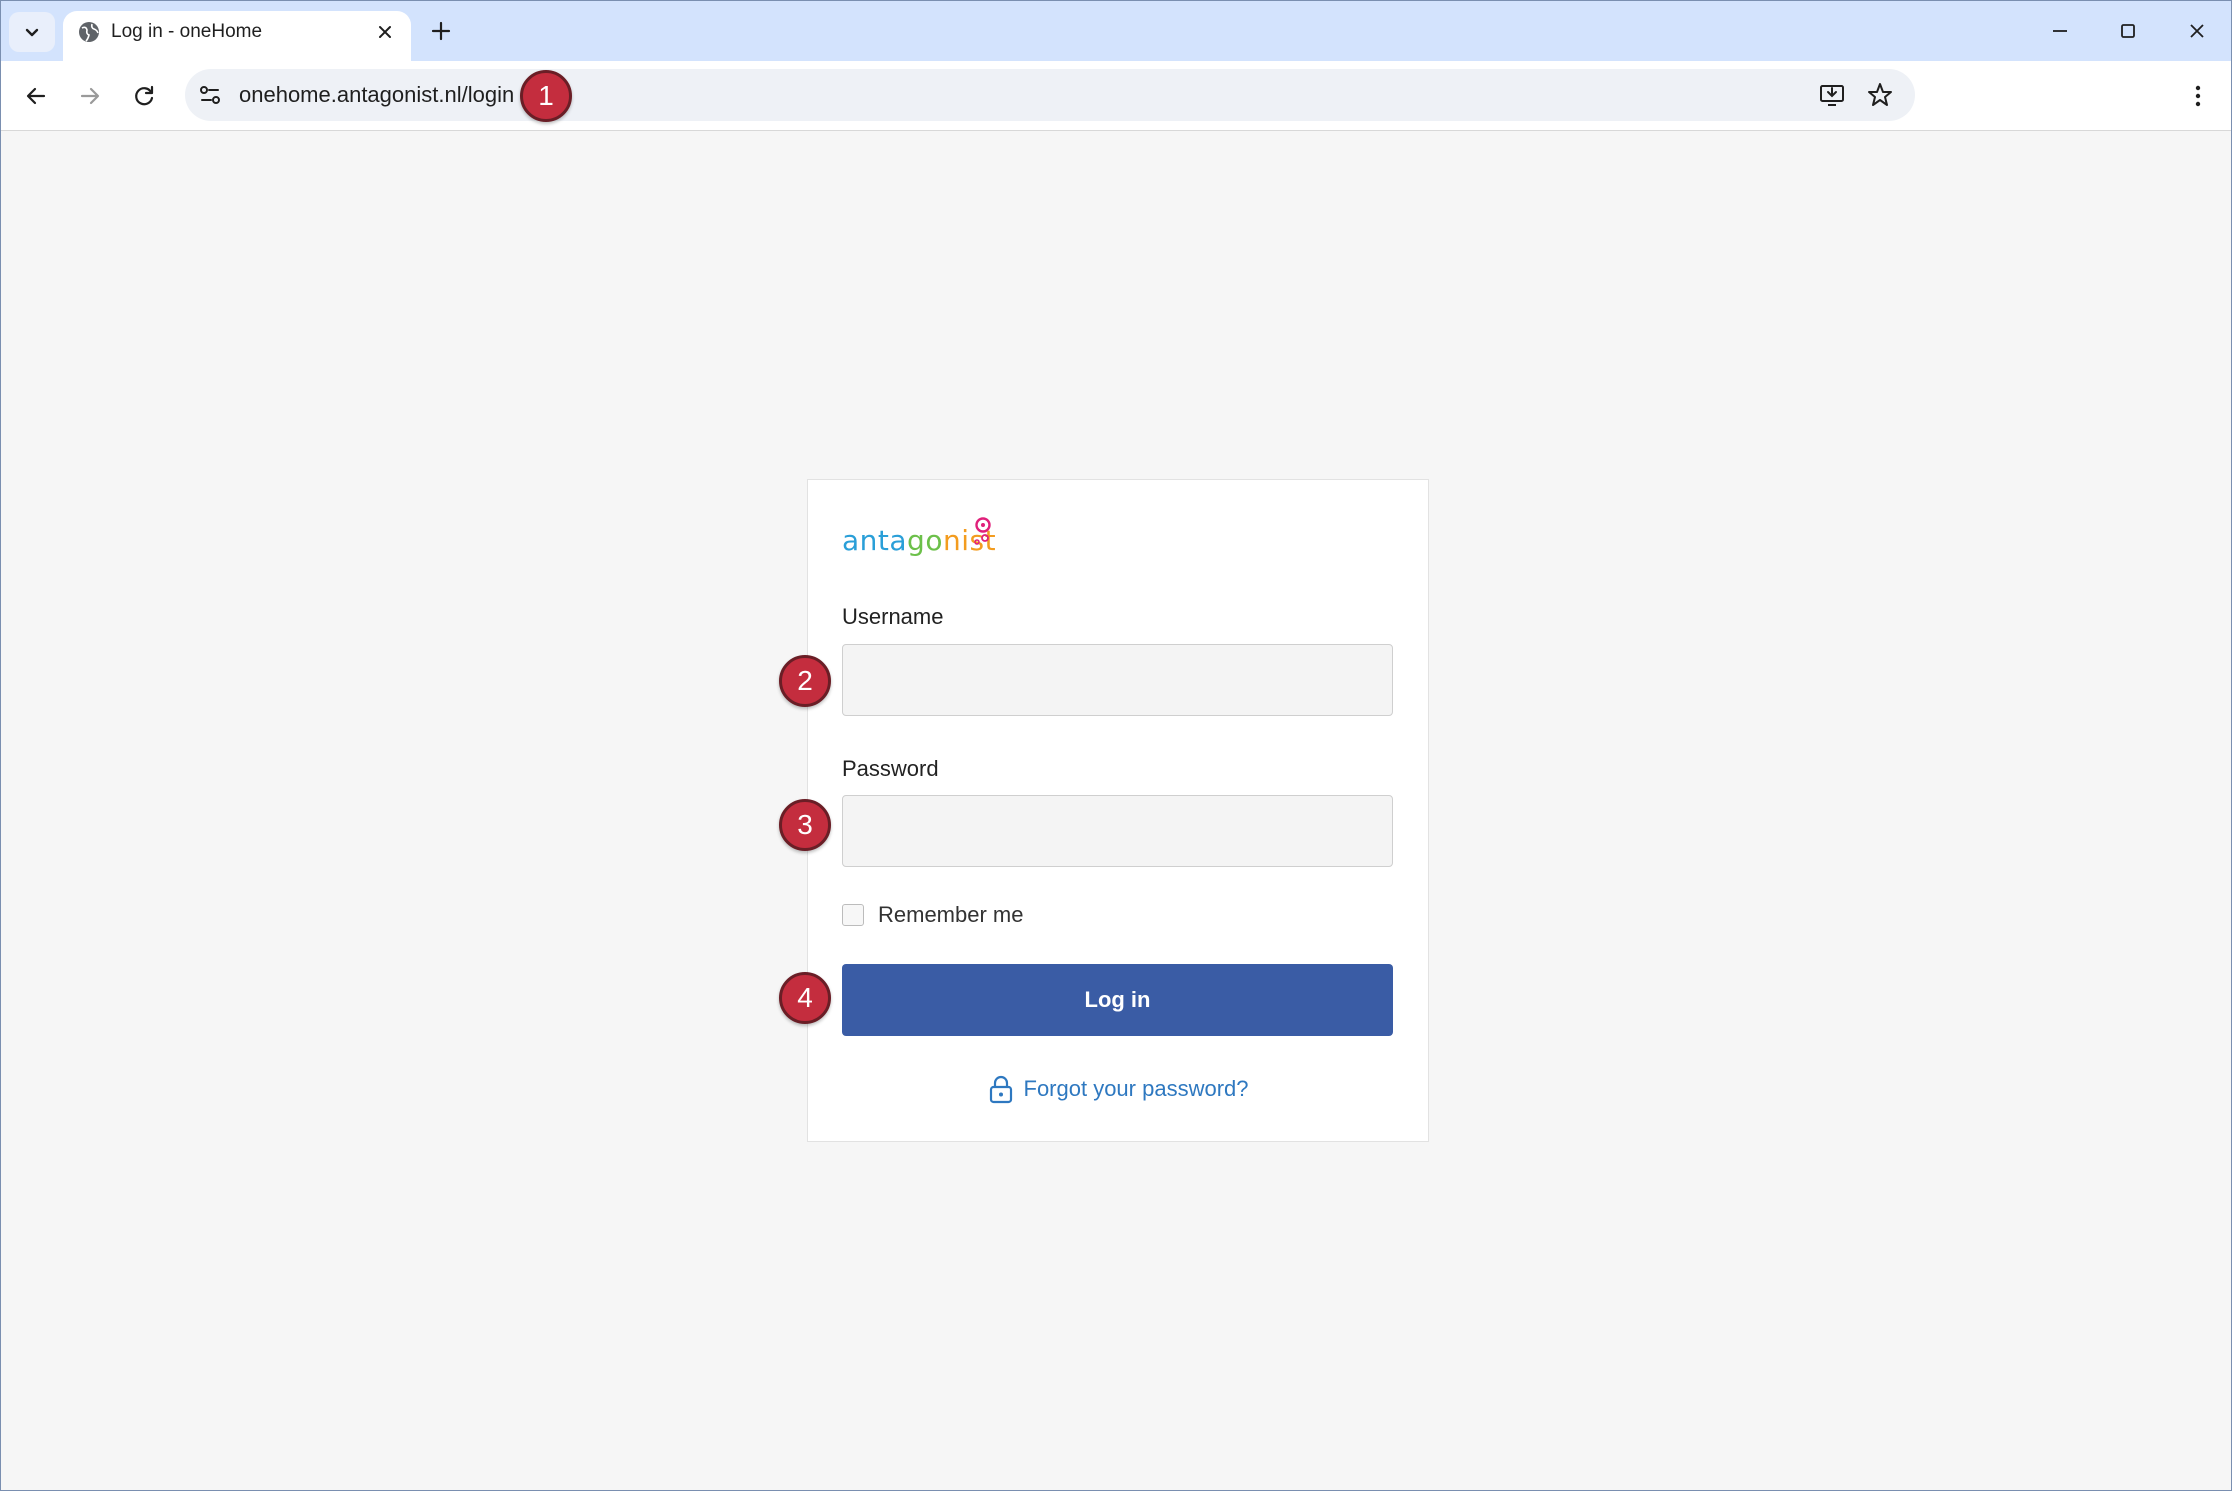  I want to click on logo-mark-icon, so click(982, 531).